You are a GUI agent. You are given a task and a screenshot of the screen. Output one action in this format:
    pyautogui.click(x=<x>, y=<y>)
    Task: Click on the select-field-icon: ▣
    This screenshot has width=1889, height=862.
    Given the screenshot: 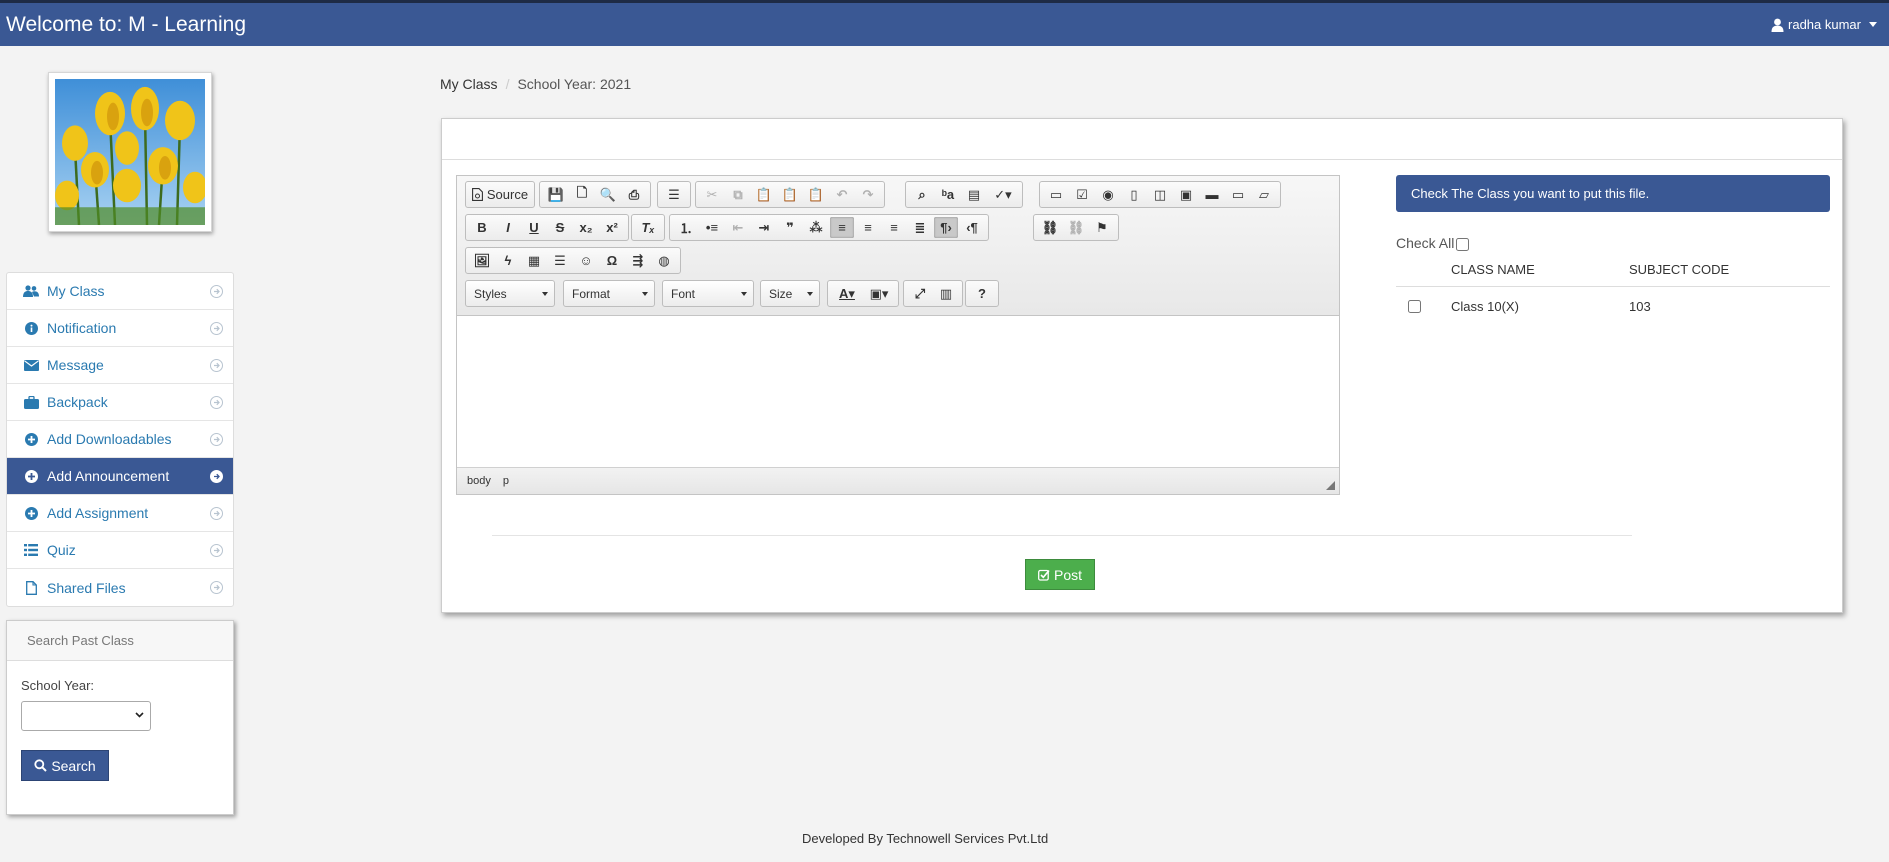 What is the action you would take?
    pyautogui.click(x=1186, y=194)
    